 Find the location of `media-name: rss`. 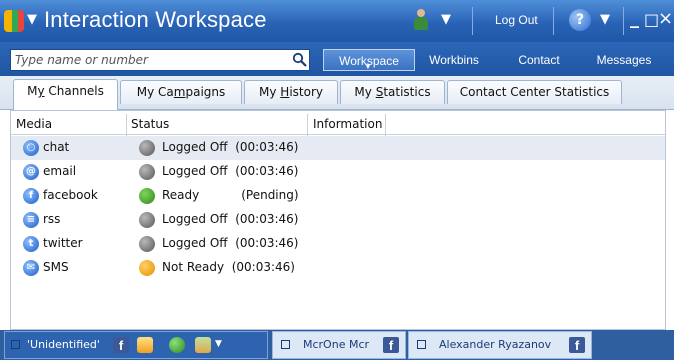

media-name: rss is located at coordinates (52, 219).